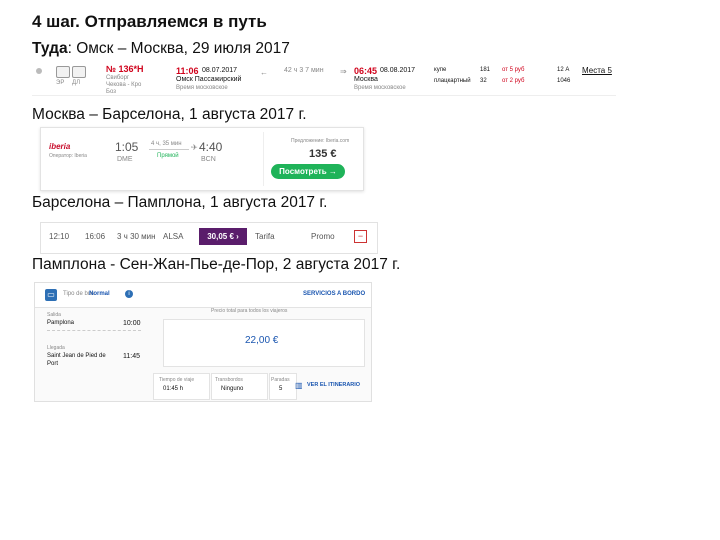 The image size is (720, 540). I want to click on arrow-right-icon: ⇒, so click(343, 71).